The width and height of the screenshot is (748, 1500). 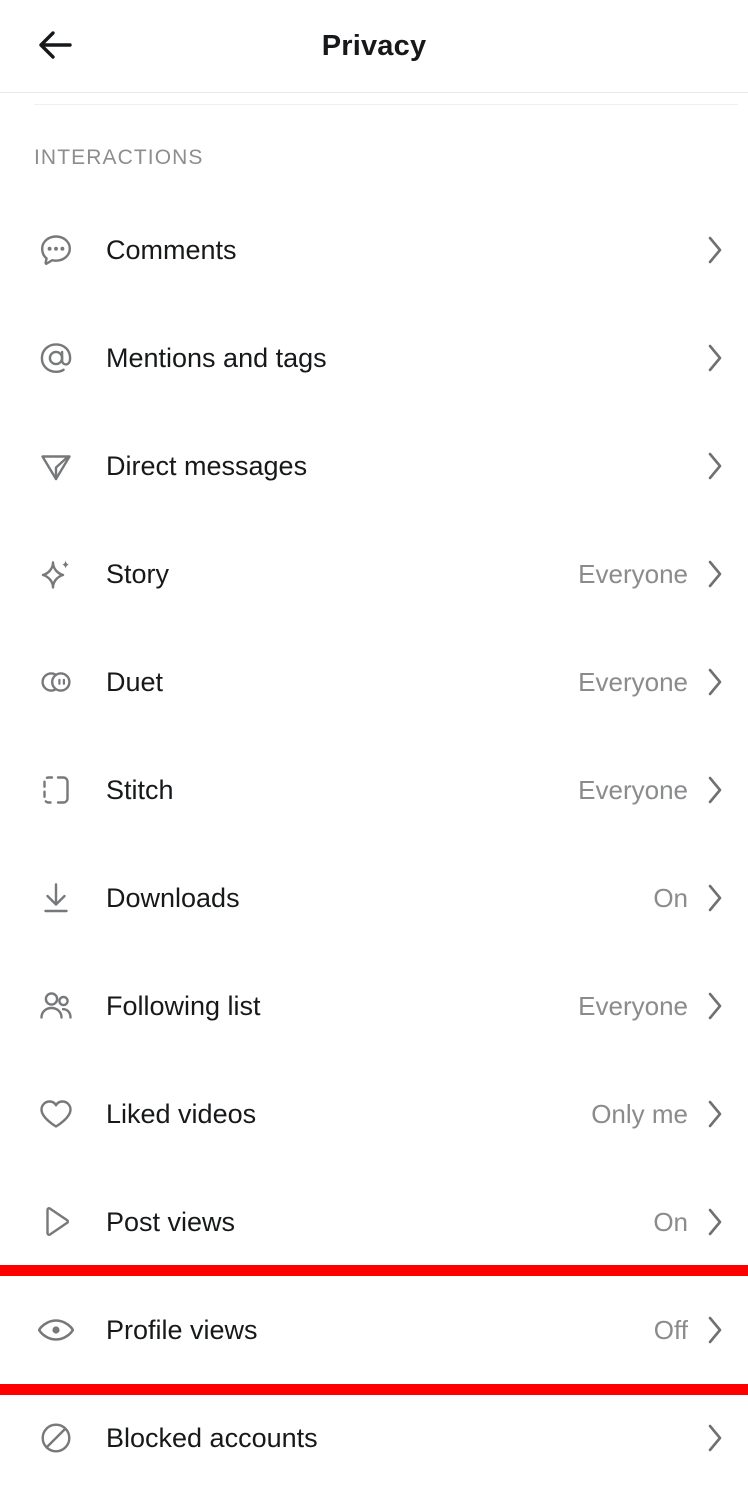 I want to click on list-item-label: Following list, so click(x=183, y=1005).